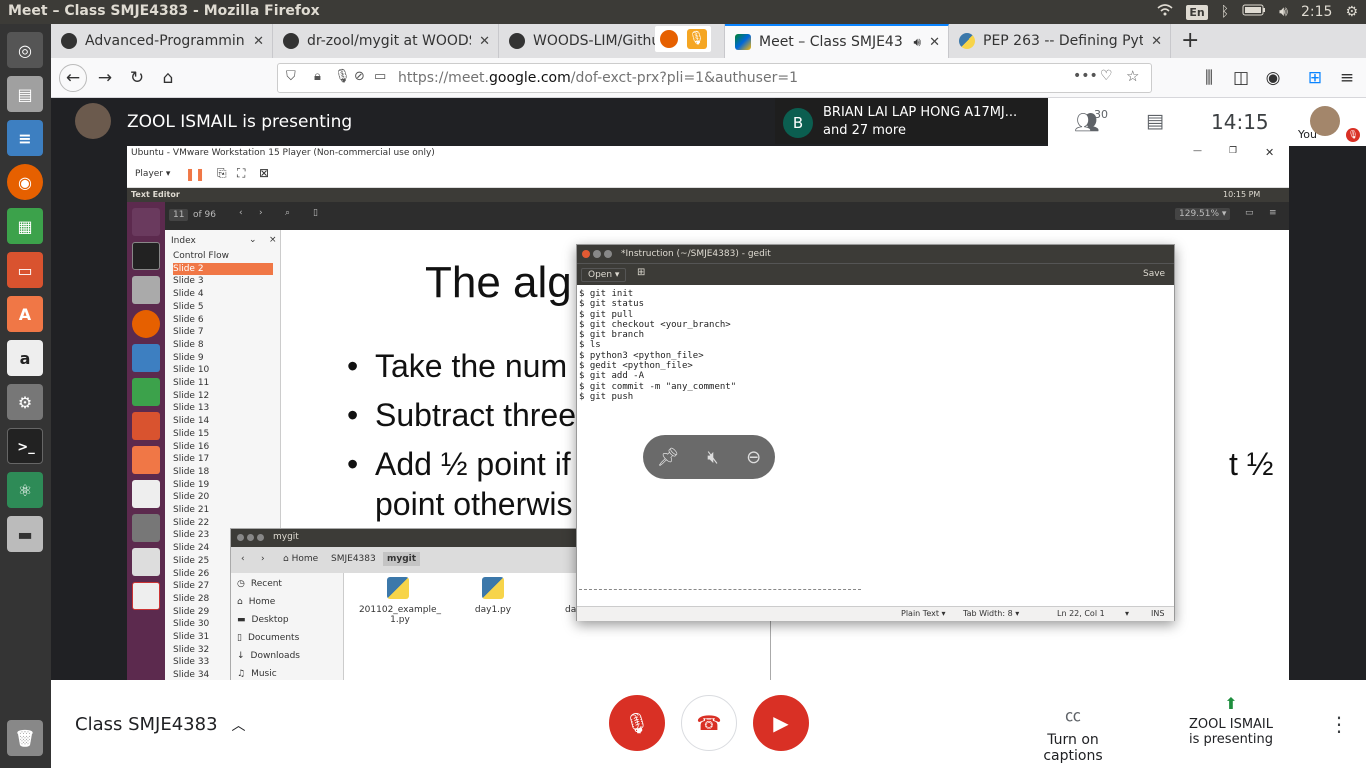 Image resolution: width=1366 pixels, height=768 pixels. I want to click on tab-width-select: Tab Width: 8 ▾, so click(991, 613).